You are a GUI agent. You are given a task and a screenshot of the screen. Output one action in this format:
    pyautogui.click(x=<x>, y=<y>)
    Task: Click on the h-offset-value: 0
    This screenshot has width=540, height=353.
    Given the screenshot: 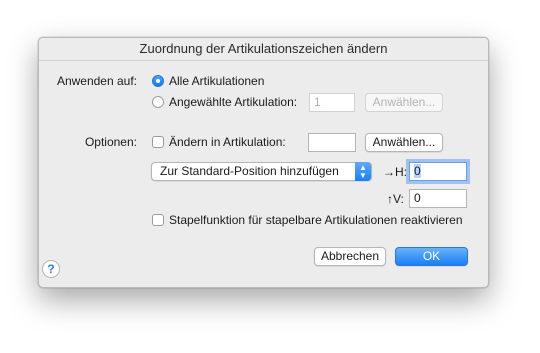 What is the action you would take?
    pyautogui.click(x=417, y=171)
    